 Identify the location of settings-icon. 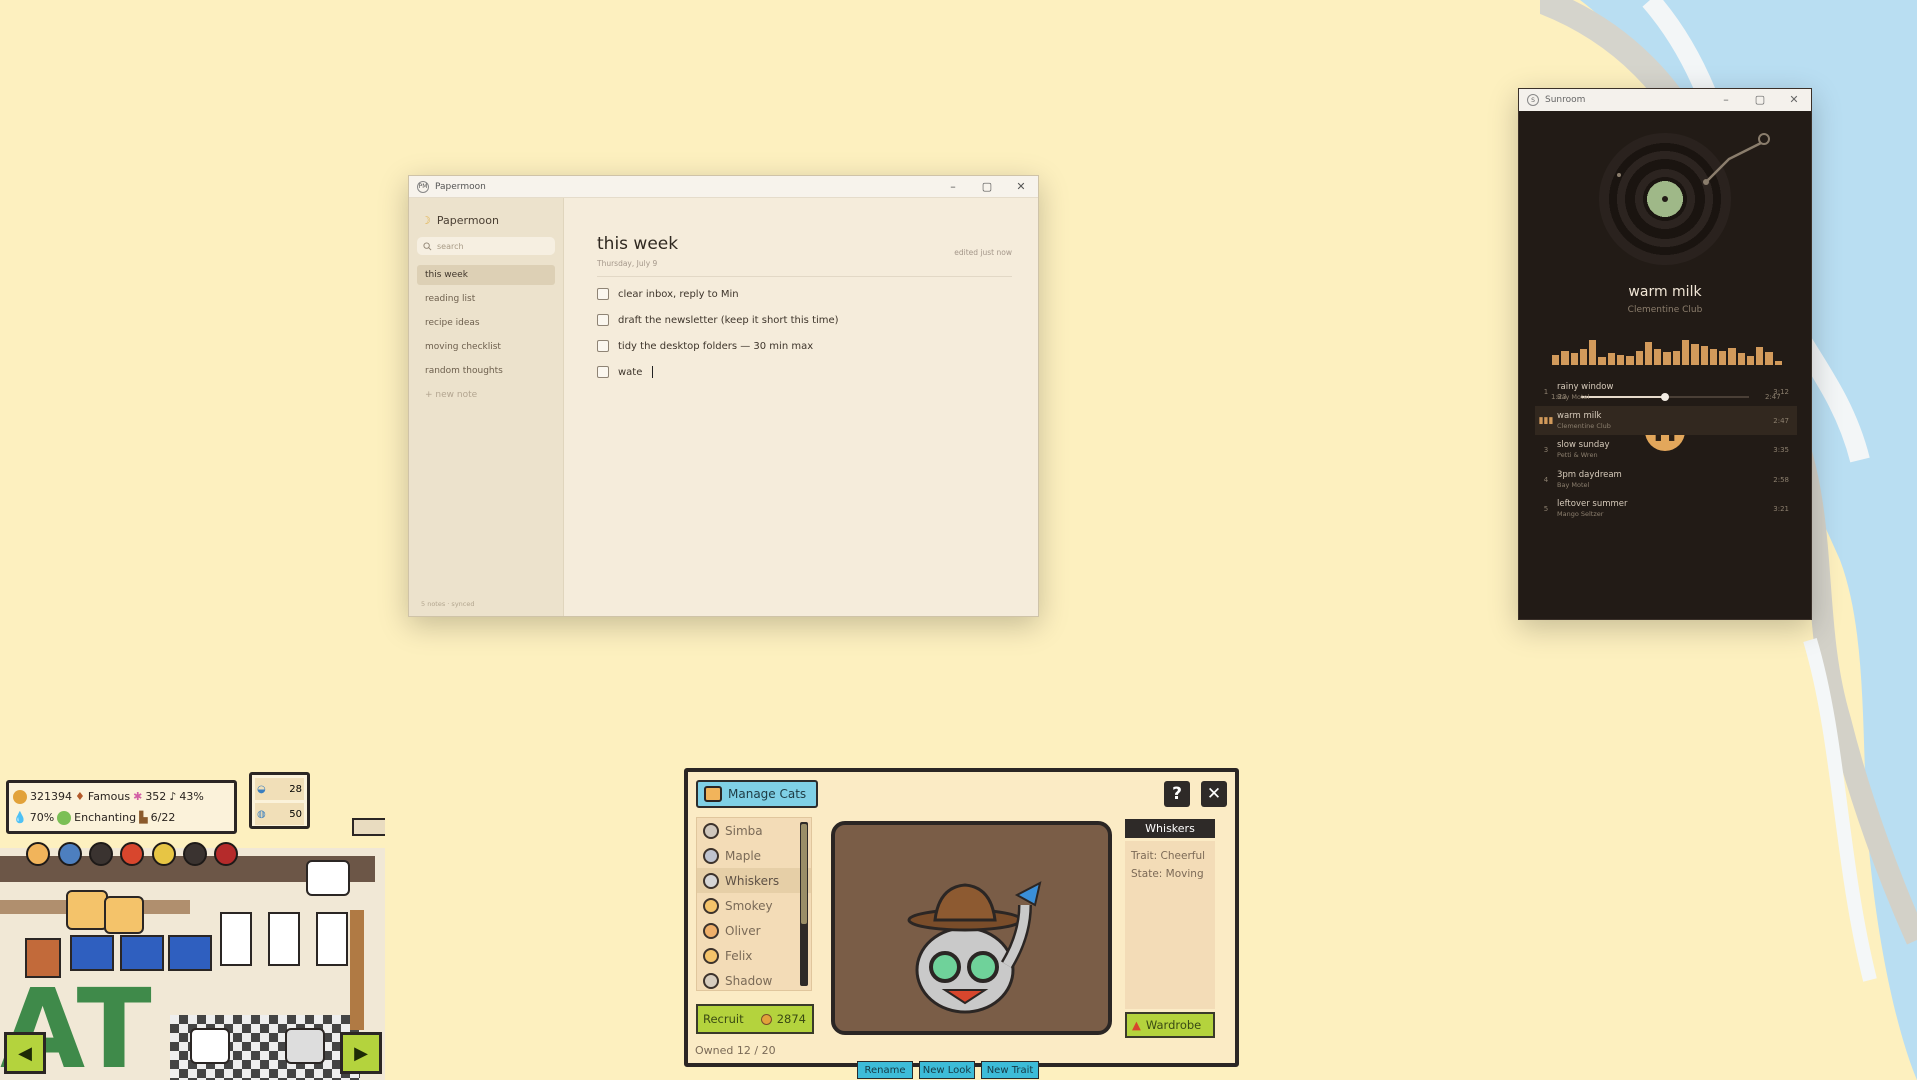
(195, 854).